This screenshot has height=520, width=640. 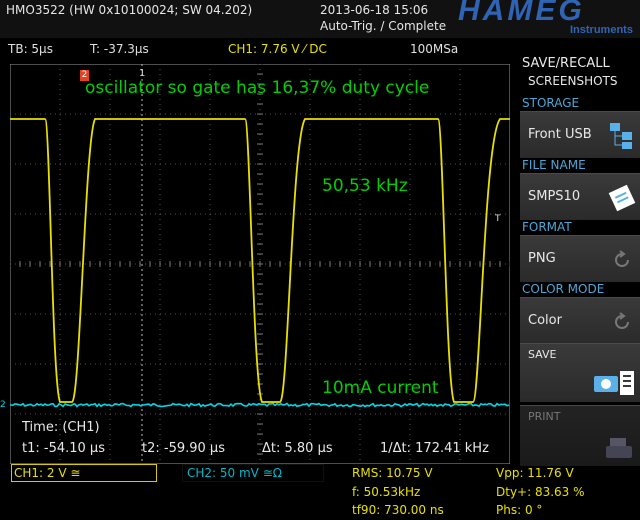 I want to click on hameg-logo: HAMEG Instruments, so click(x=545, y=19).